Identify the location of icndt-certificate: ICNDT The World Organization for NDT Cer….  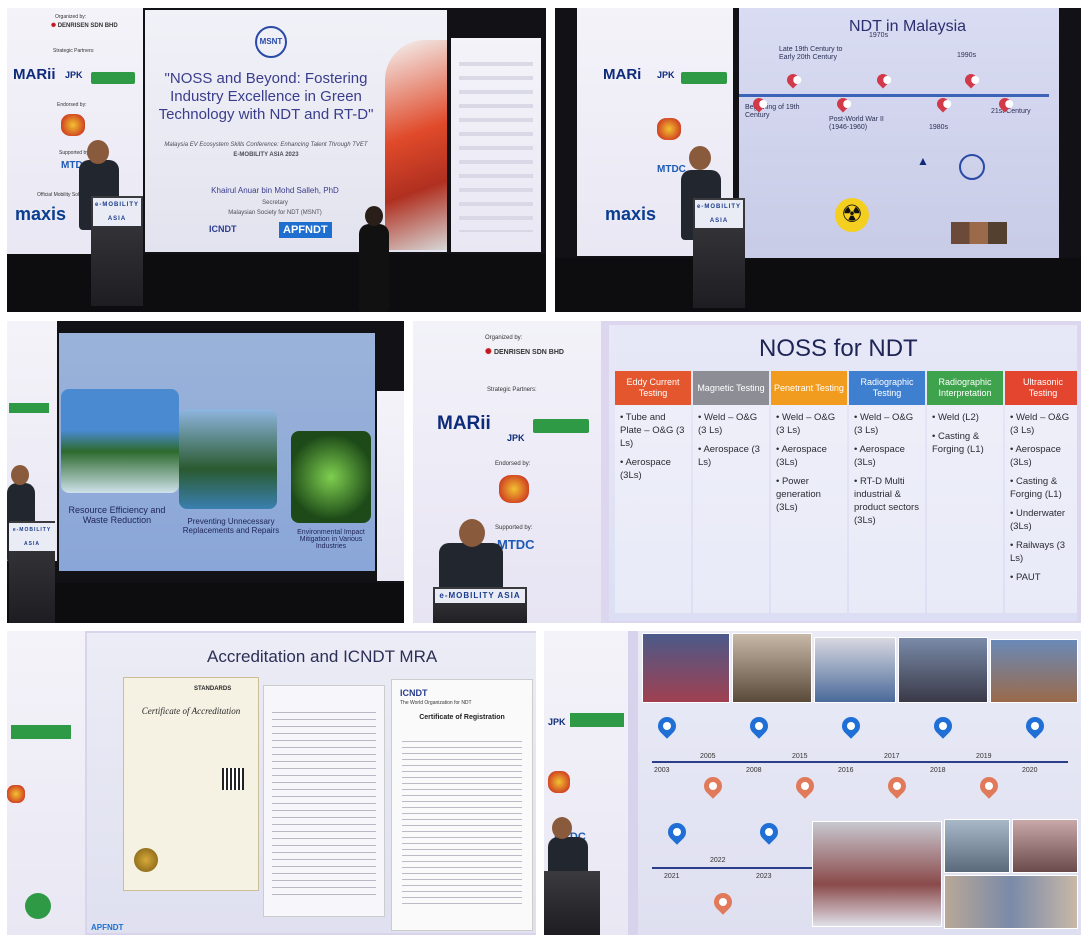
(462, 805).